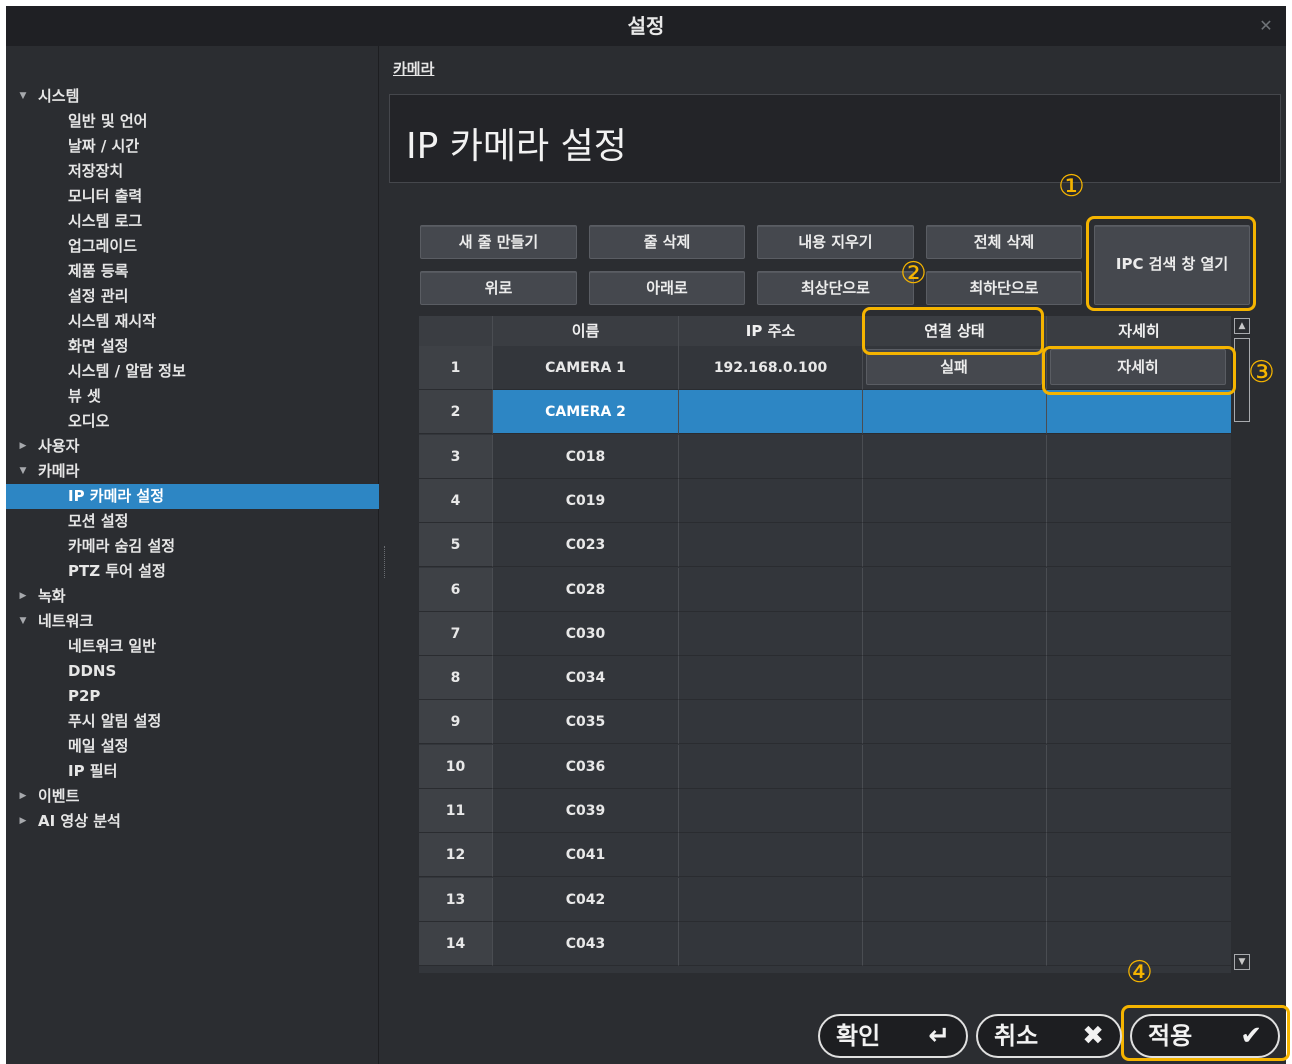  What do you see at coordinates (835, 242) in the screenshot?
I see `clear-content-button: 내용 지우기` at bounding box center [835, 242].